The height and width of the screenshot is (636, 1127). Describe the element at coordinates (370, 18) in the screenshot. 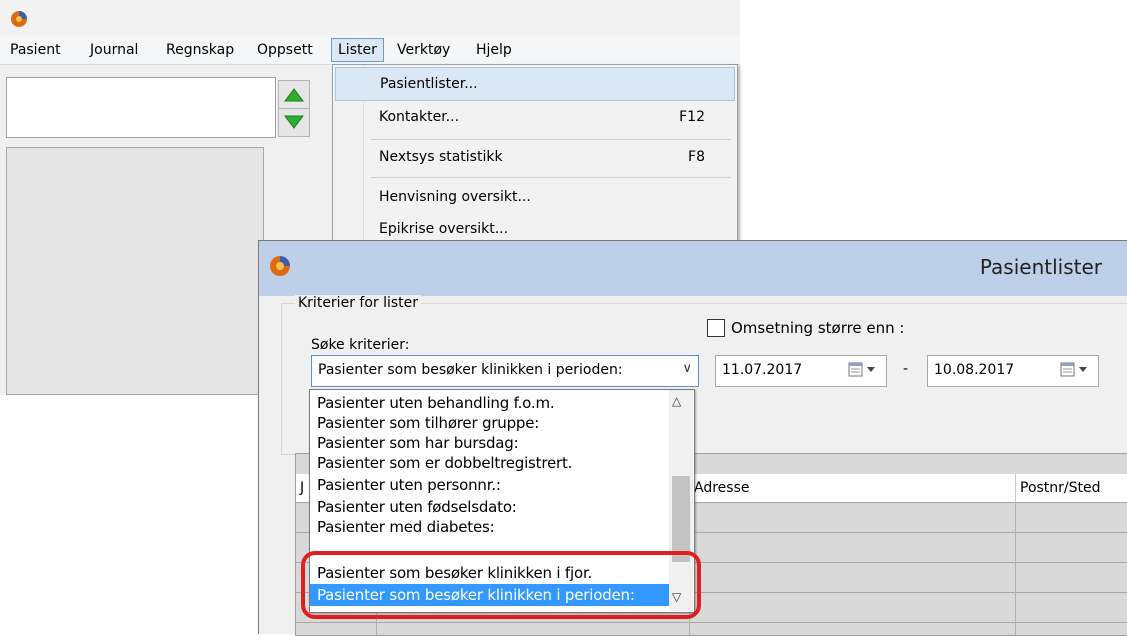

I see `app-titlebar` at that location.